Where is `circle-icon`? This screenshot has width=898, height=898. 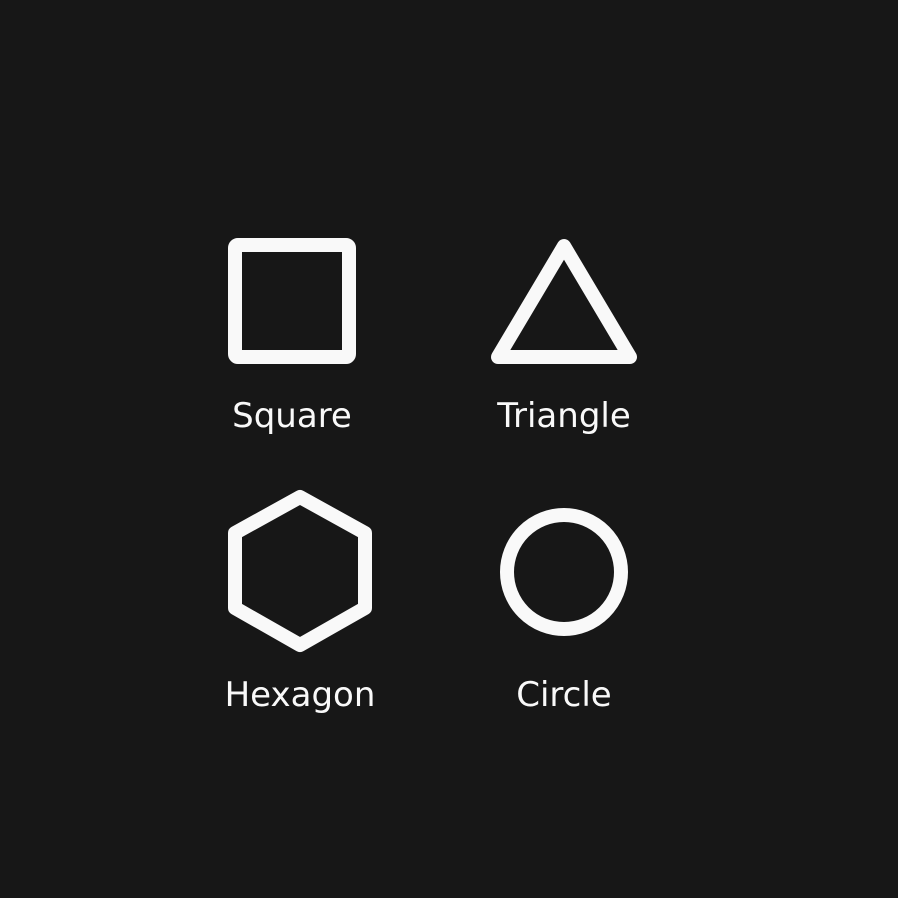
circle-icon is located at coordinates (564, 572).